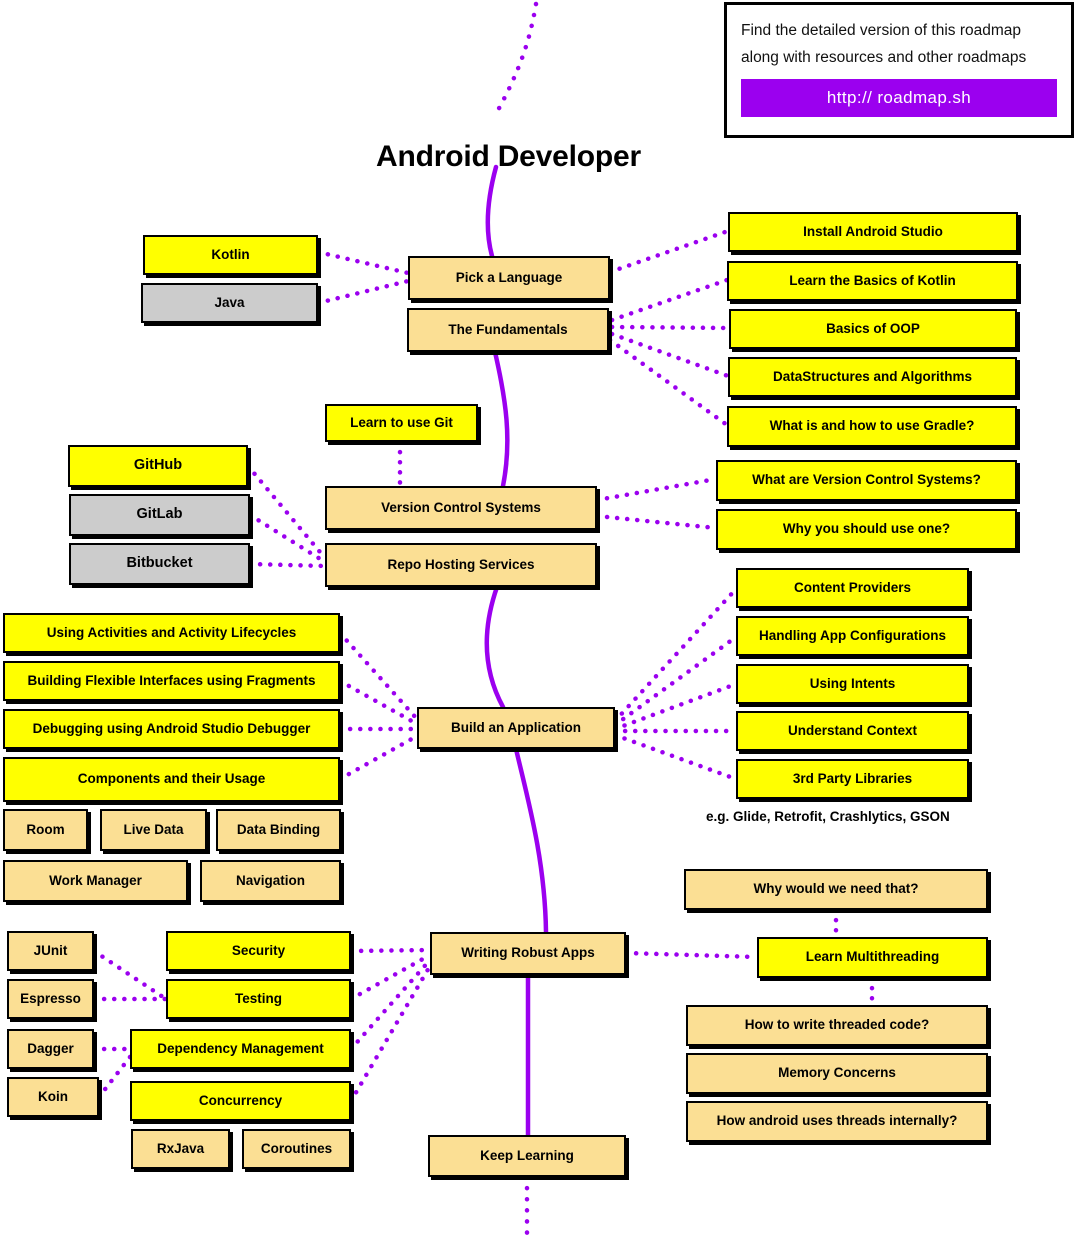  Describe the element at coordinates (240, 1049) in the screenshot. I see `node-dependency-management: Dependency Management` at that location.